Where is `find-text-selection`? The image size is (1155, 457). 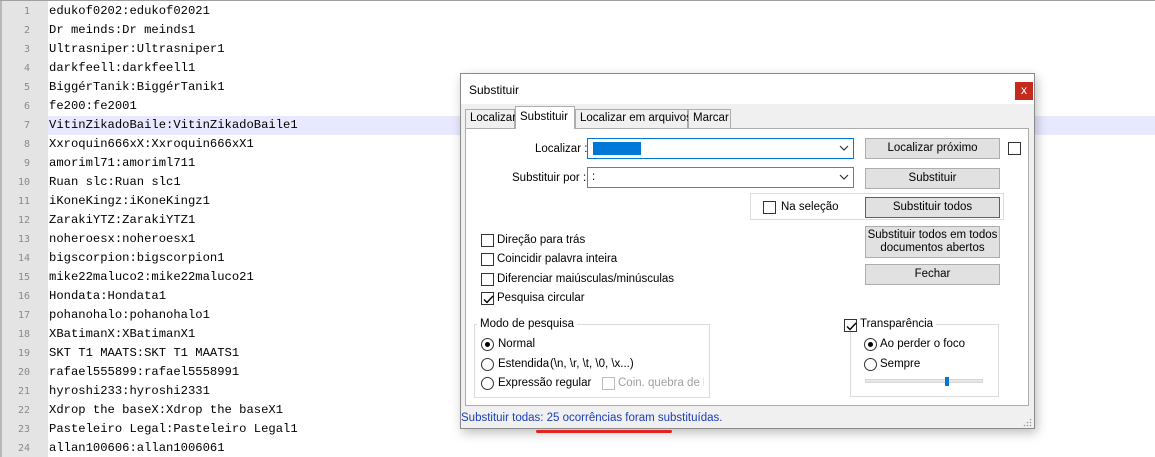
find-text-selection is located at coordinates (617, 148).